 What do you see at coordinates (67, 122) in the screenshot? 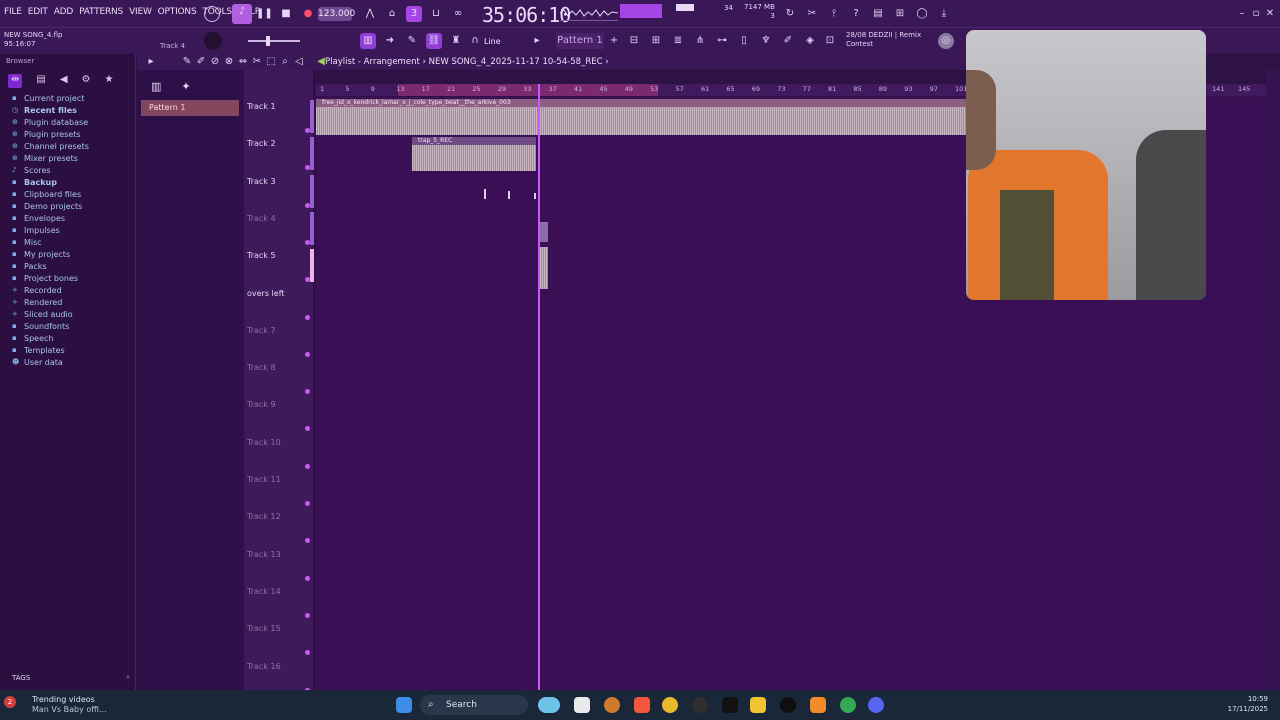
I see `browser-item: ⊕ Plugin database` at bounding box center [67, 122].